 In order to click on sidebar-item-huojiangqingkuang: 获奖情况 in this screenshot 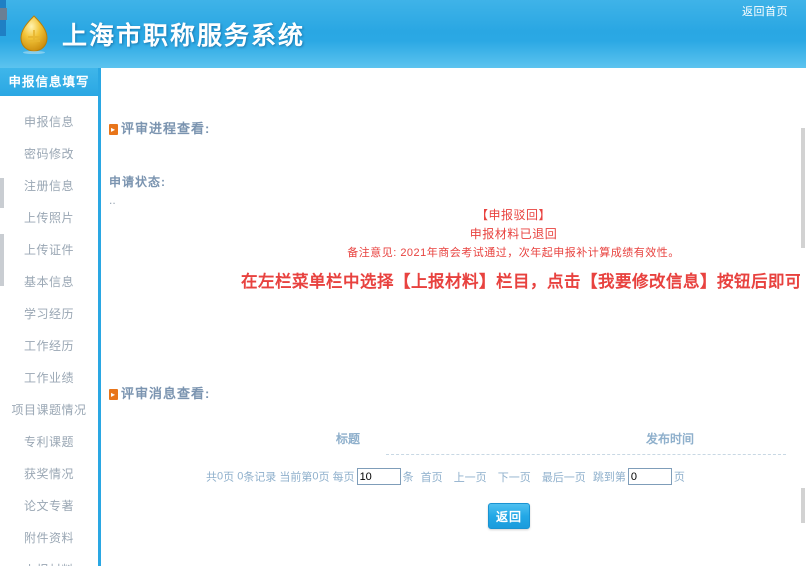, I will do `click(49, 474)`.